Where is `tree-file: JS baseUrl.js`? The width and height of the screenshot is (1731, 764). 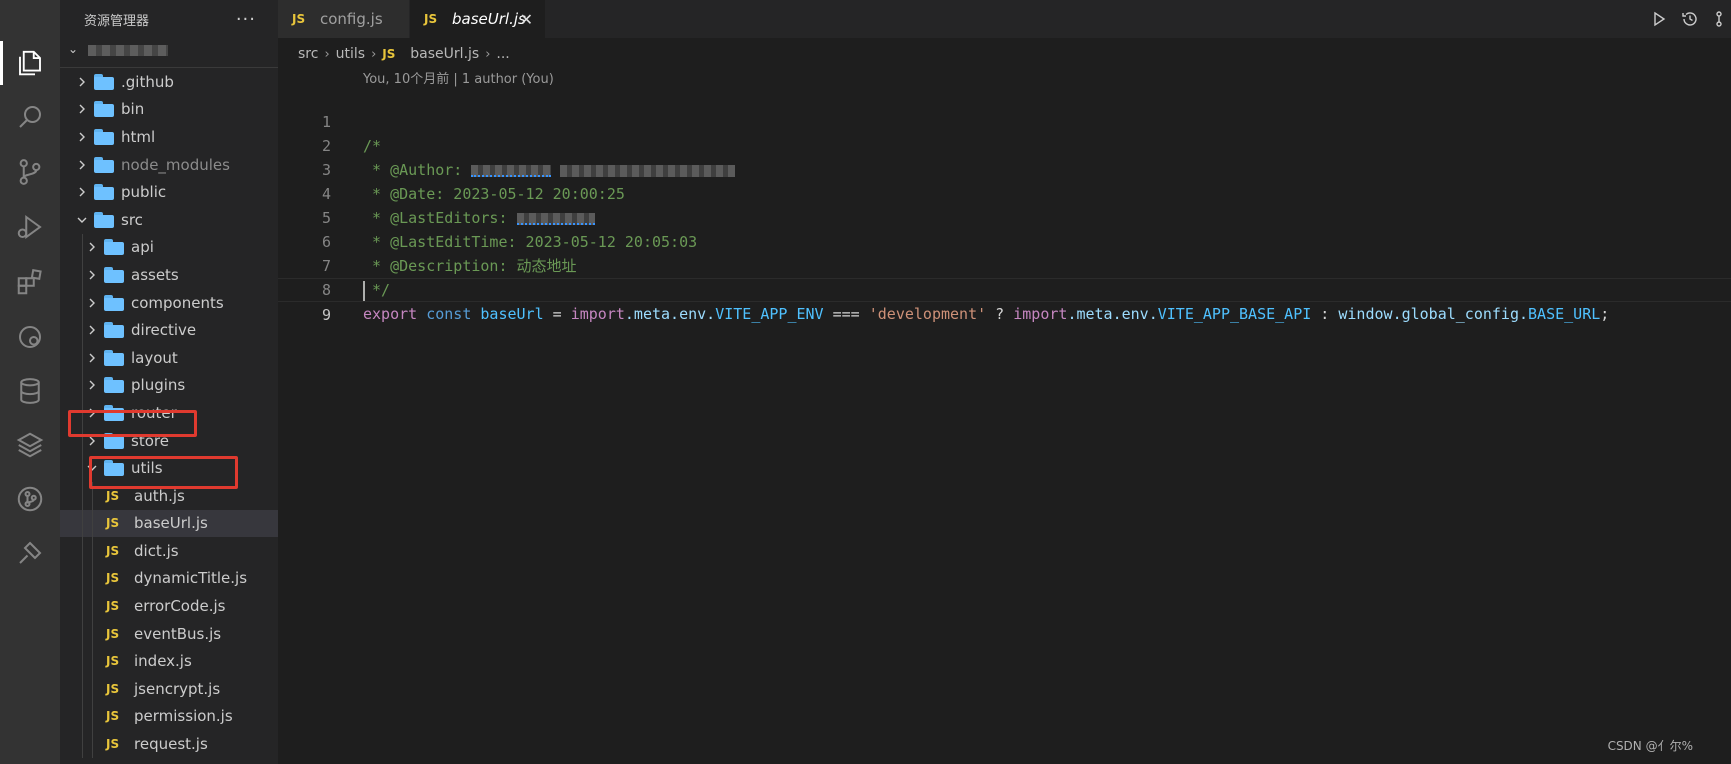 tree-file: JS baseUrl.js is located at coordinates (169, 523).